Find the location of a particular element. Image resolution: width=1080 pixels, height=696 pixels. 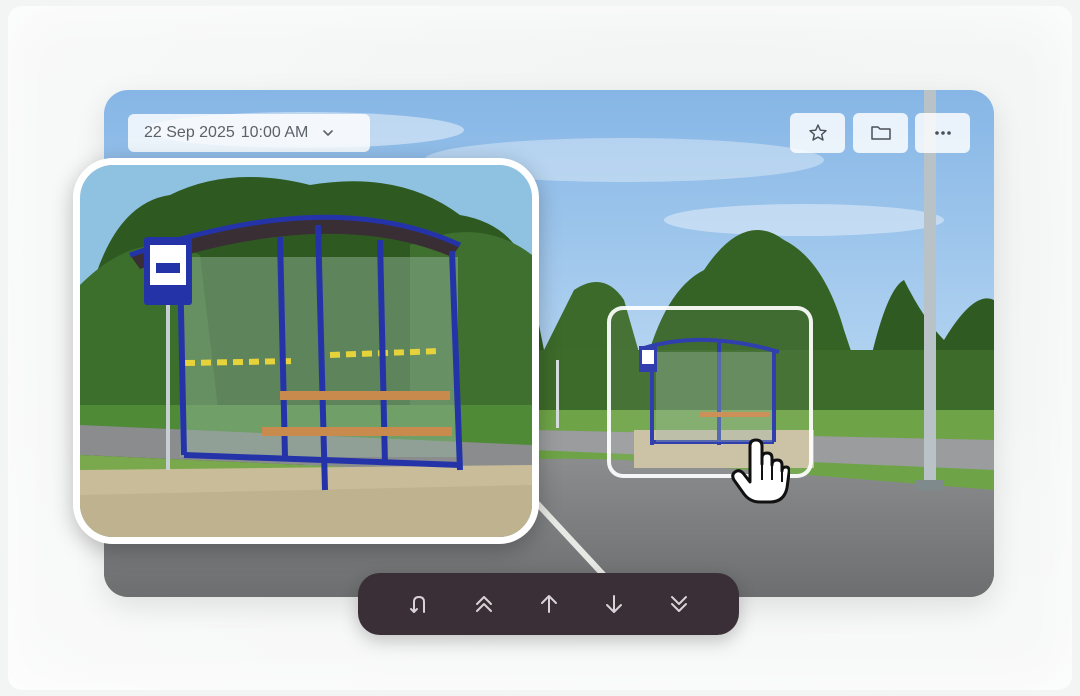

favorite-button is located at coordinates (817, 133).